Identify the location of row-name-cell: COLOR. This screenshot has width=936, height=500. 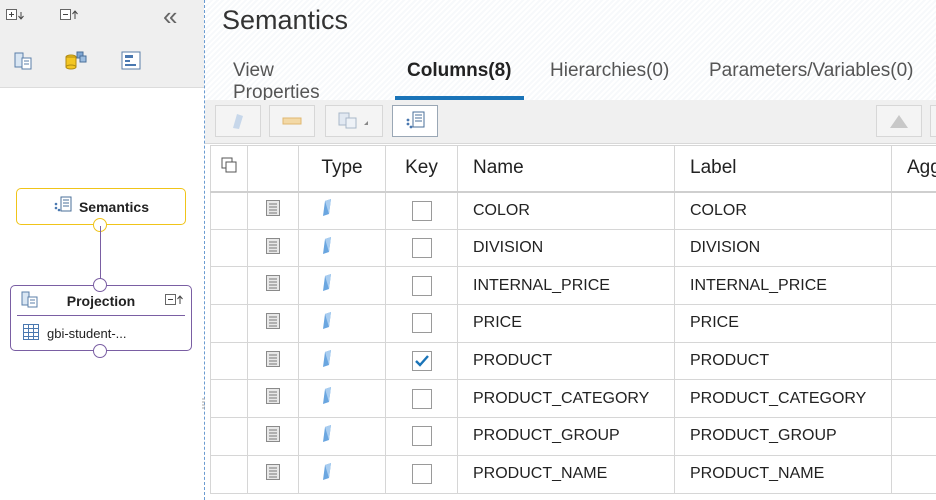
(566, 210).